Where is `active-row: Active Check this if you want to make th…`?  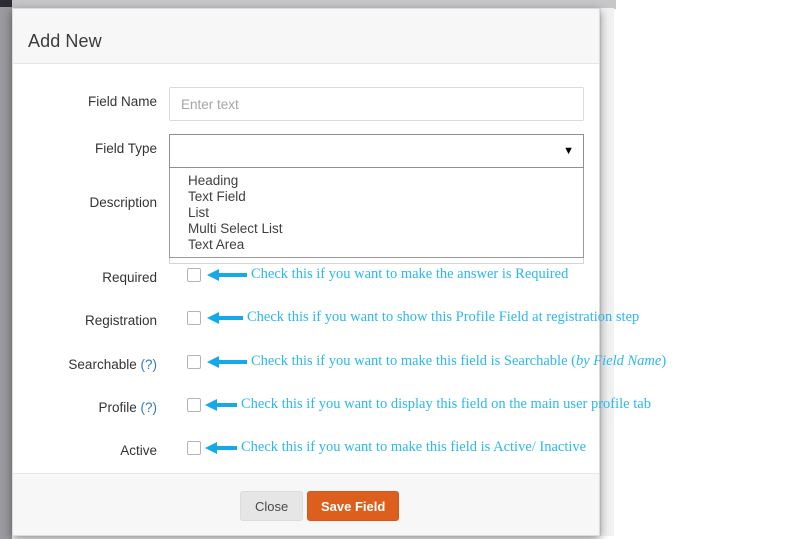 active-row: Active Check this if you want to make th… is located at coordinates (306, 450).